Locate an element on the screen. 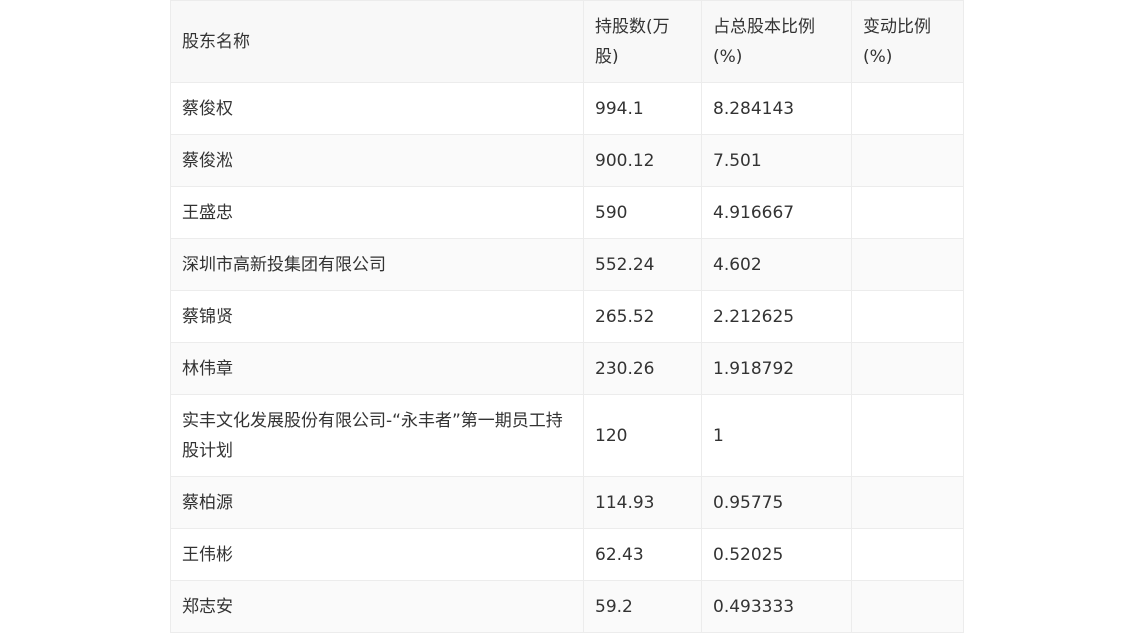 Image resolution: width=1134 pixels, height=633 pixels. cell-shareholder-name: 郑志安 is located at coordinates (377, 606).